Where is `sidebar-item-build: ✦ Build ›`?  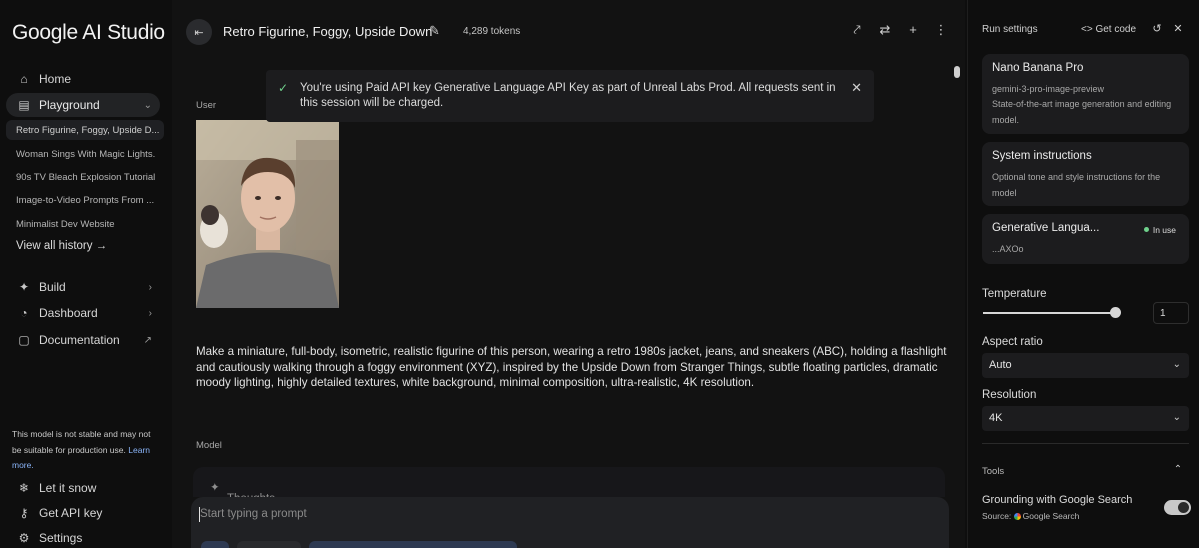 sidebar-item-build: ✦ Build › is located at coordinates (83, 287).